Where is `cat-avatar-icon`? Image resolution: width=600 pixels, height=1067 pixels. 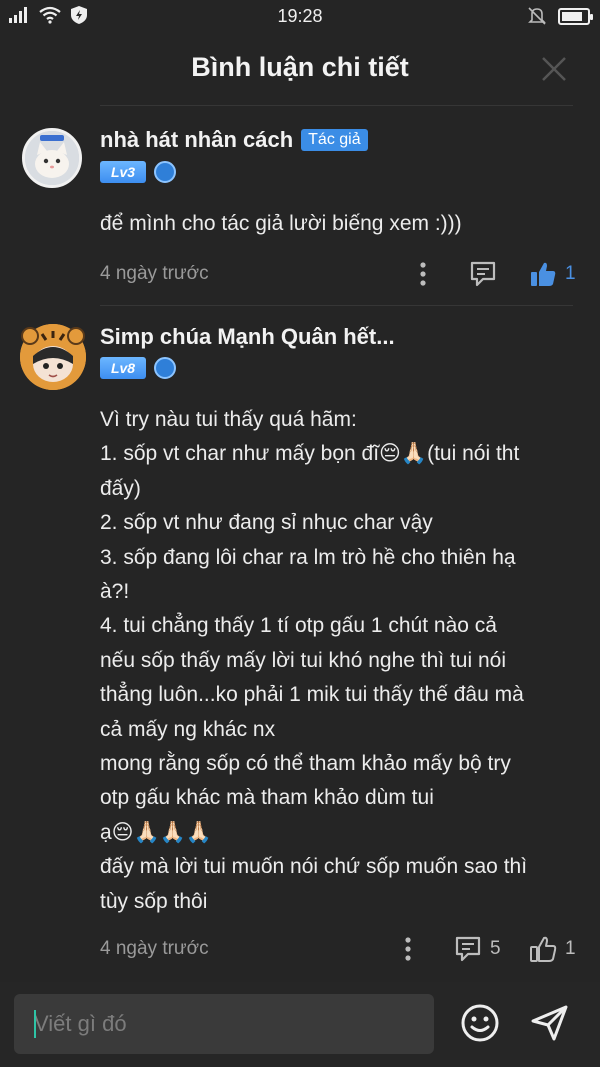
cat-avatar-icon is located at coordinates (52, 158).